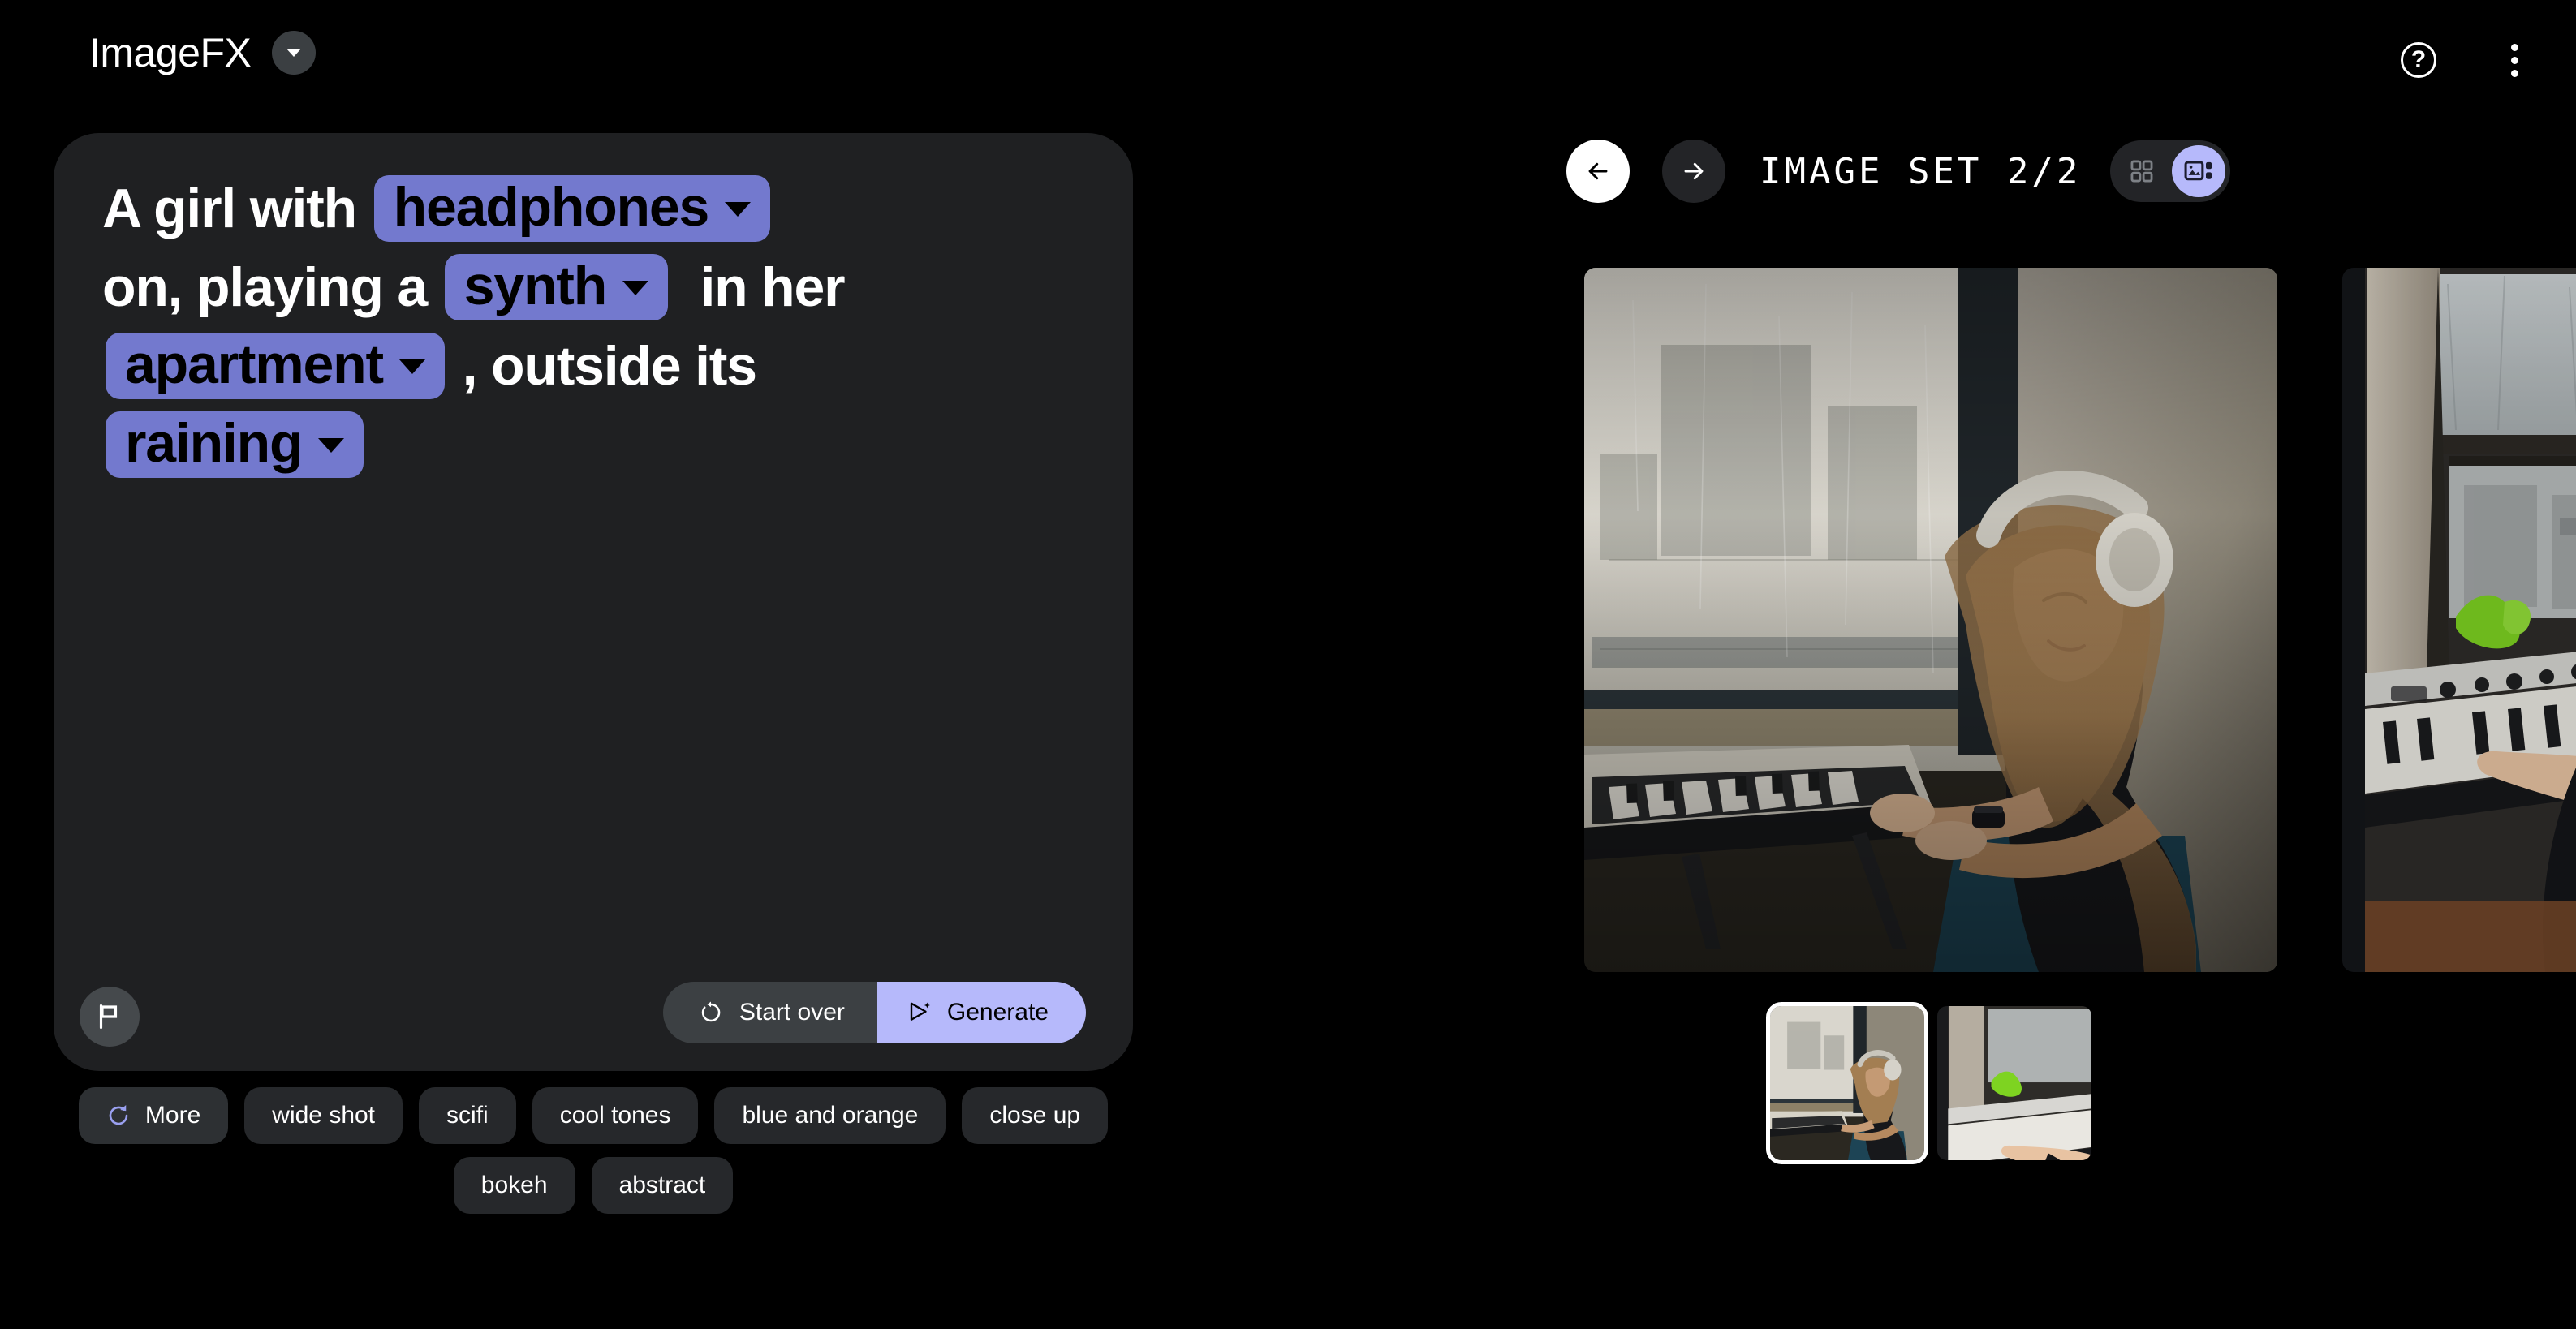 The width and height of the screenshot is (2576, 1329). I want to click on suggestion-chip-wide-shot: wide shot, so click(324, 1115).